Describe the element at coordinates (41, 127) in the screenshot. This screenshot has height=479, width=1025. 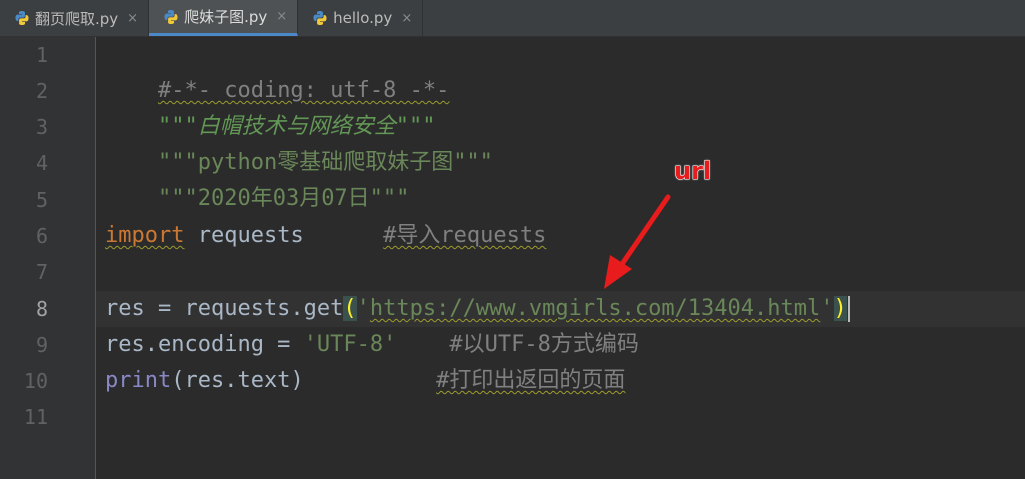
I see `line-number: 3` at that location.